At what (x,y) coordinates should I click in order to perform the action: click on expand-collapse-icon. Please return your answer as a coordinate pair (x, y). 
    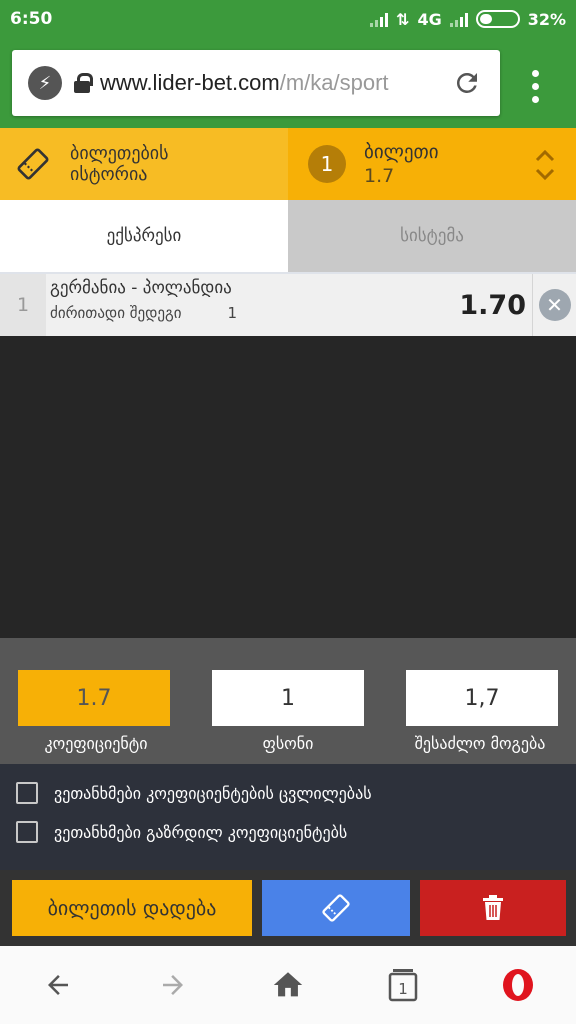
    Looking at the image, I should click on (545, 165).